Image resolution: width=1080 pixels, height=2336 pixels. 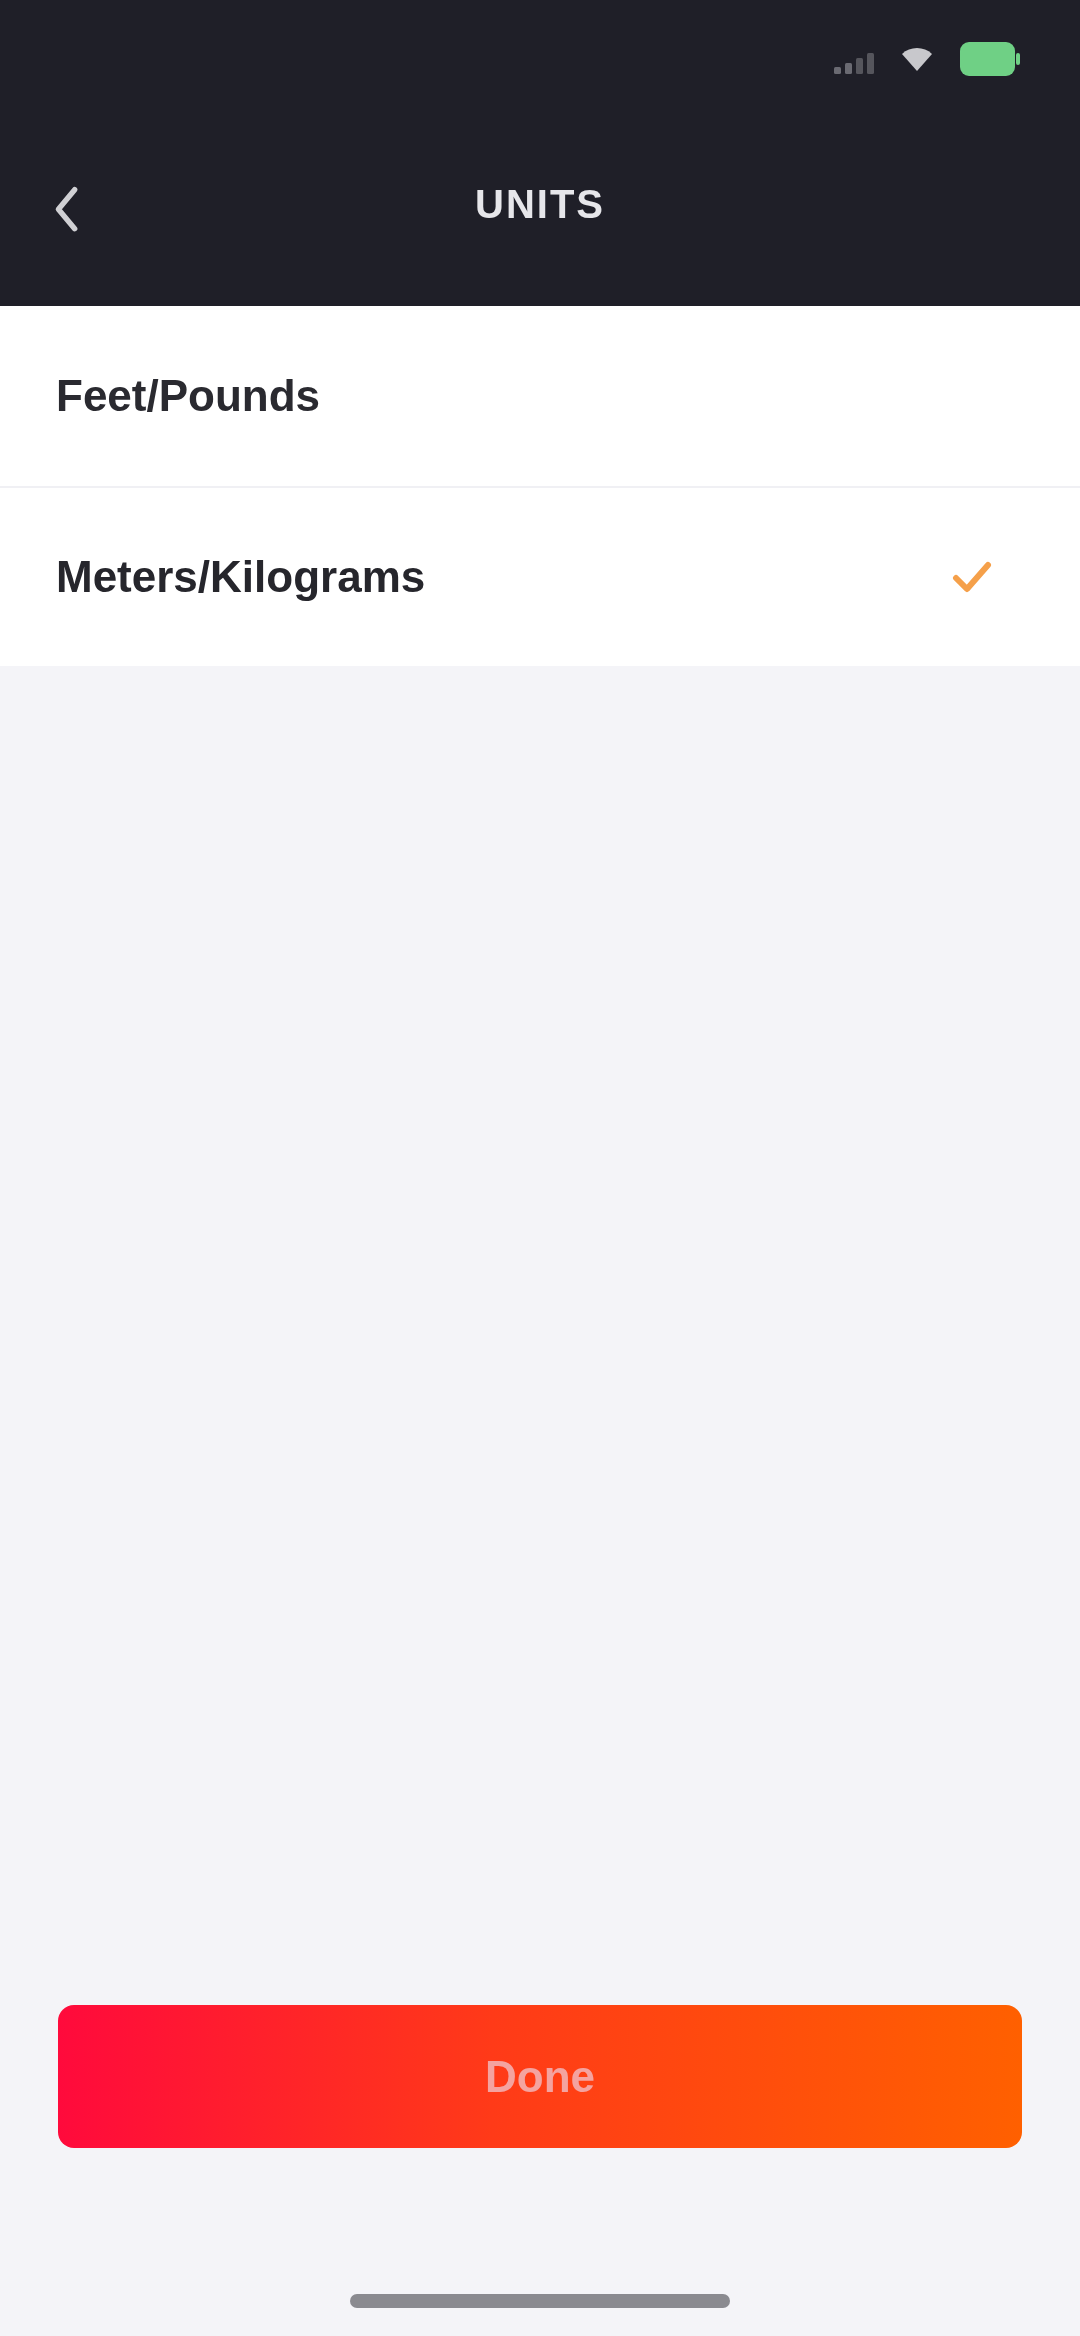 I want to click on signal-icon, so click(x=854, y=63).